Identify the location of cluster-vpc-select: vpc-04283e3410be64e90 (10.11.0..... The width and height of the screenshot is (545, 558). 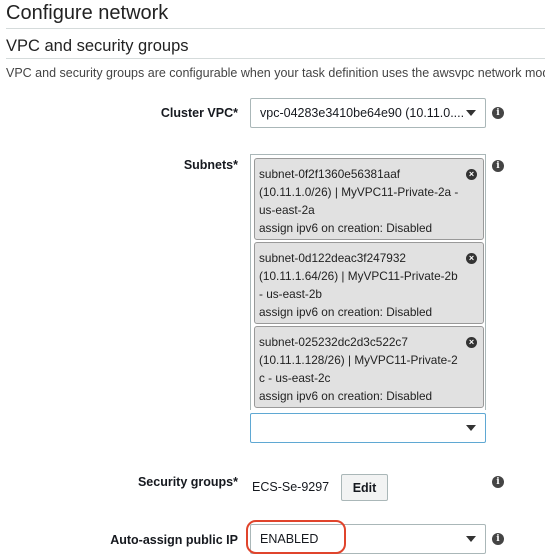
(368, 113).